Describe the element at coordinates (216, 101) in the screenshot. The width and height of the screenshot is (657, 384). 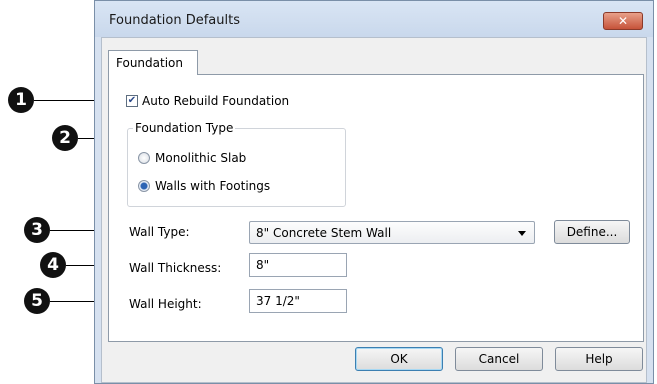
I see `auto-rebuild-label: Auto Rebuild Foundation` at that location.